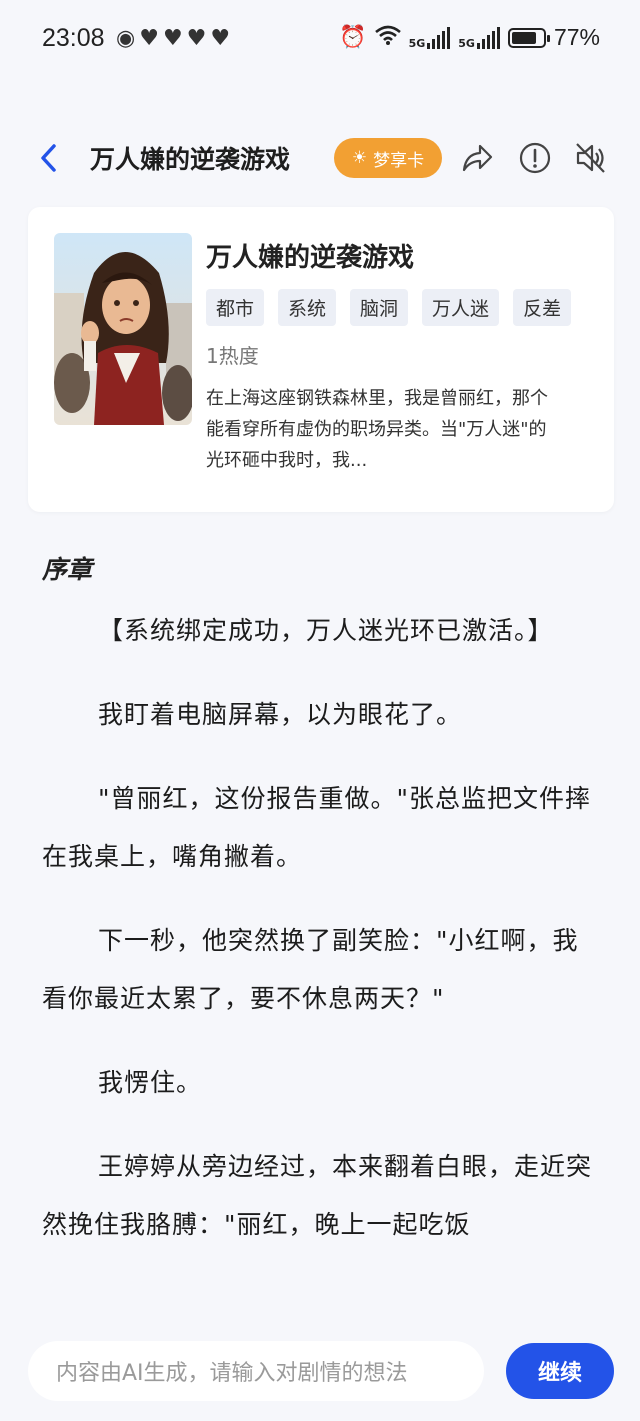 Image resolution: width=640 pixels, height=1421 pixels. I want to click on mute-button, so click(591, 158).